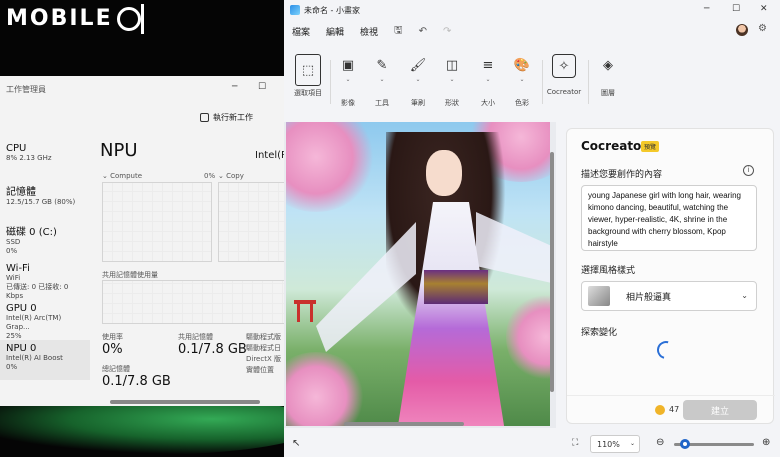  What do you see at coordinates (762, 28) in the screenshot?
I see `settings-gear-icon: ⚙` at bounding box center [762, 28].